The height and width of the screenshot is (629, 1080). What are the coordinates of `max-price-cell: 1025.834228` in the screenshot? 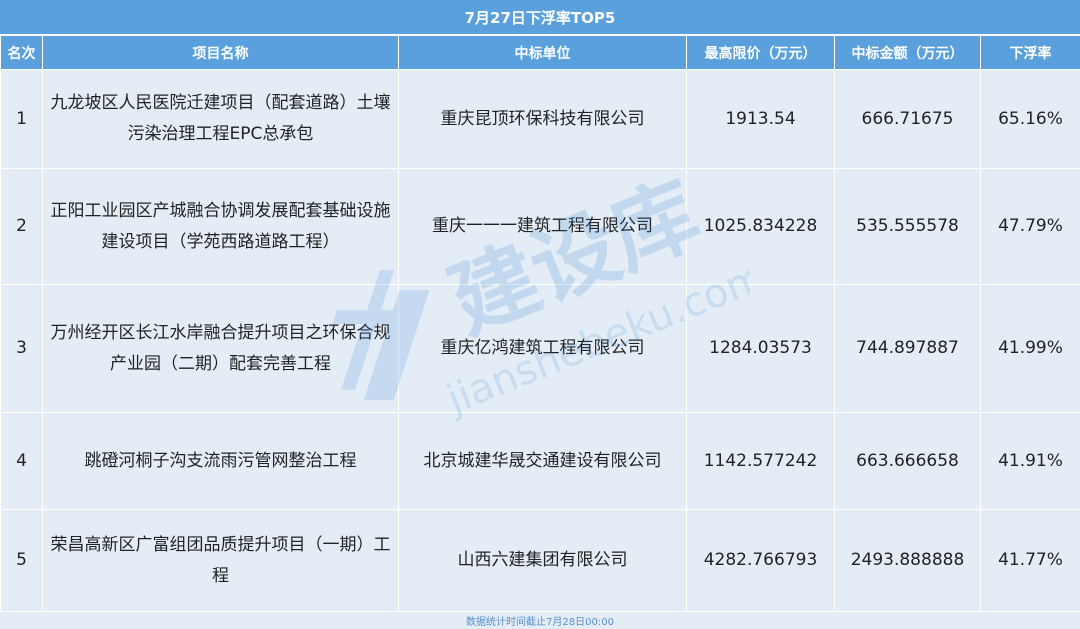 It's located at (760, 226).